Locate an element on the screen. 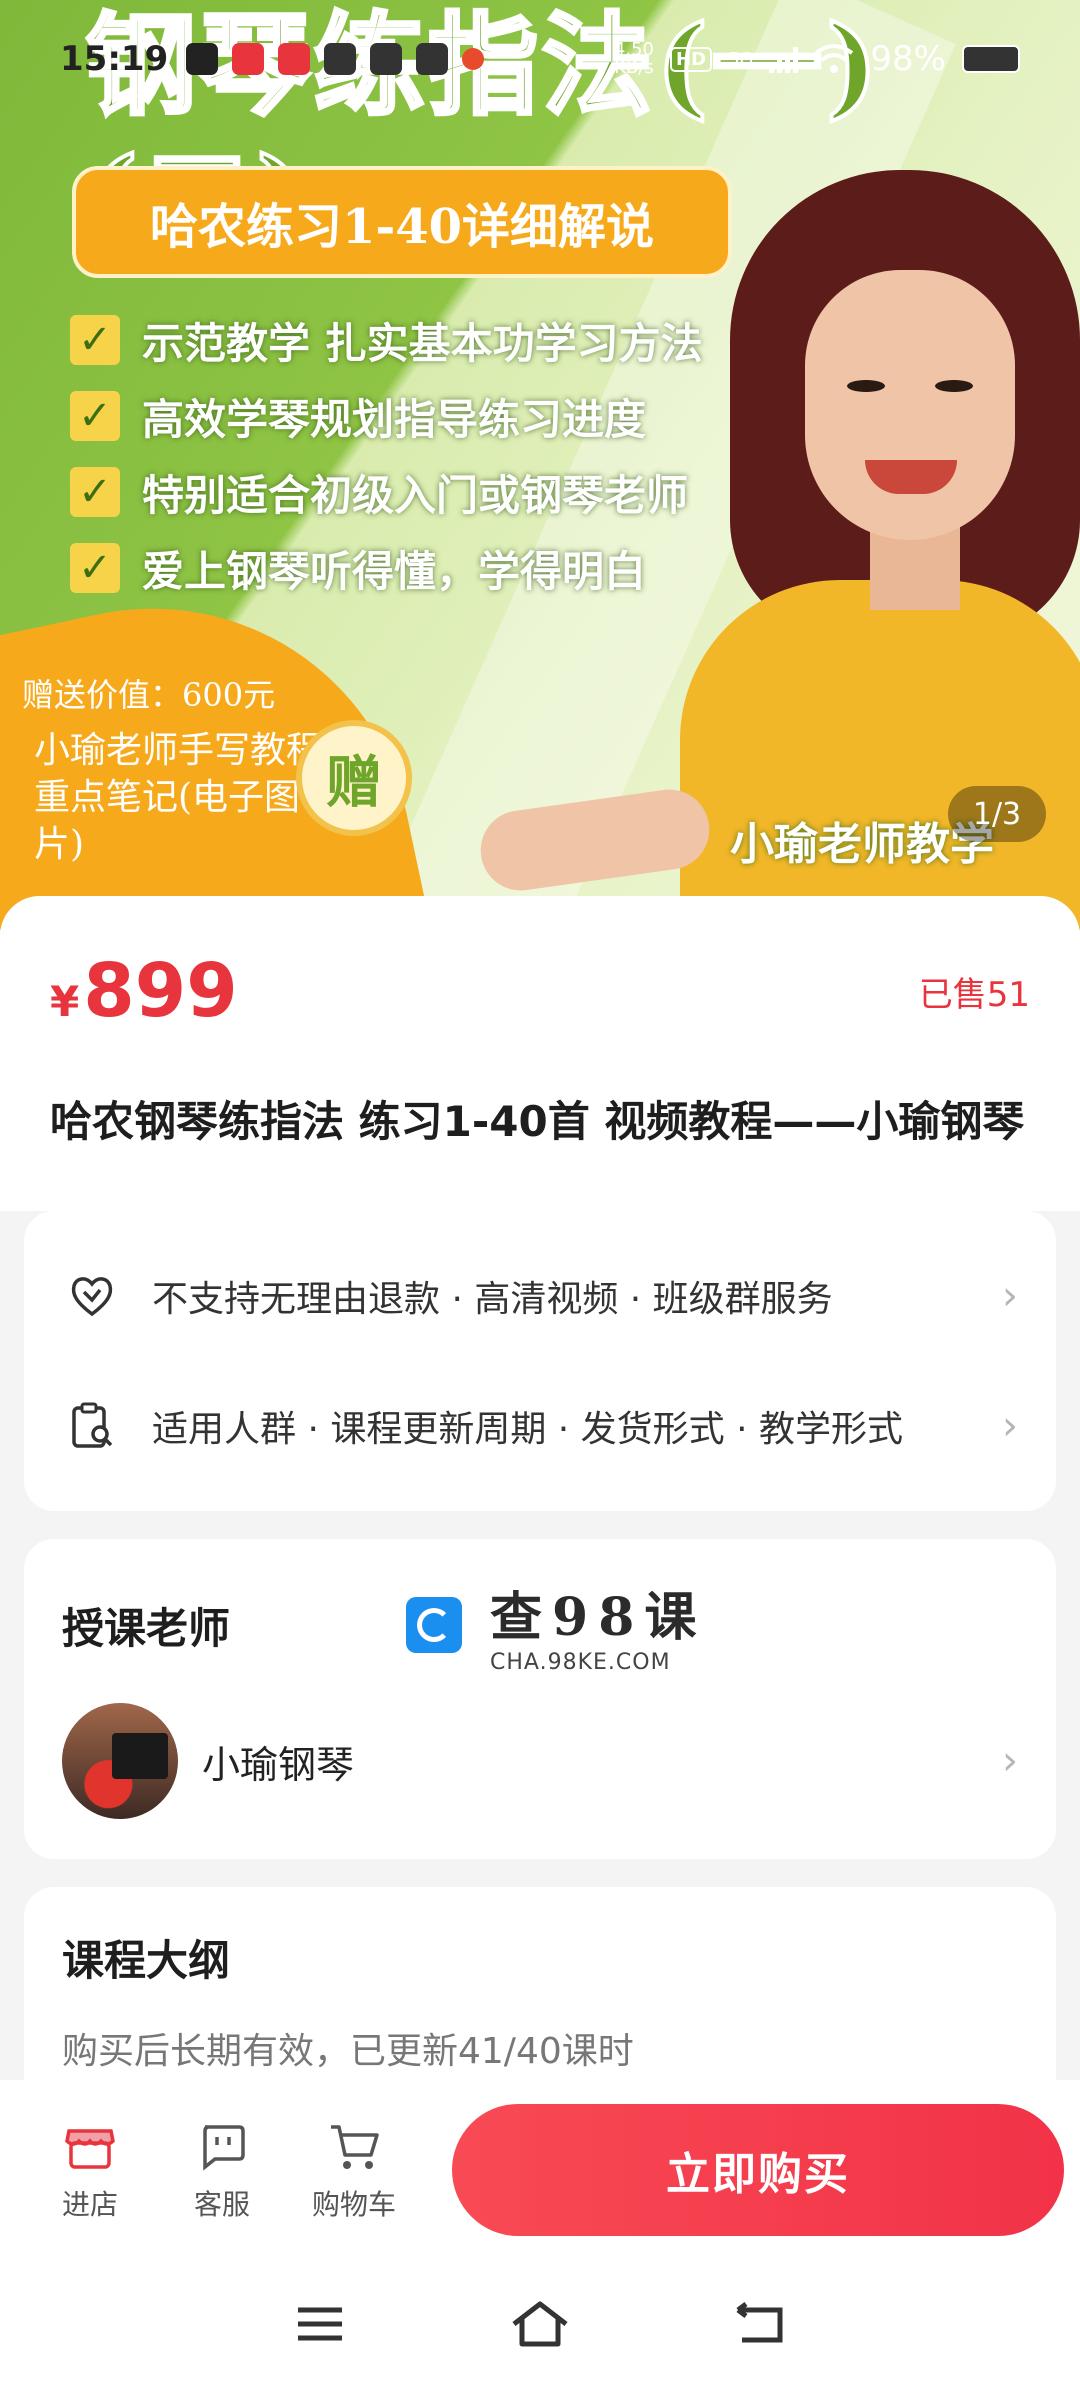 The width and height of the screenshot is (1080, 2388). banner-feature: ✓ 爱上钢琴听得懂，学得明白 is located at coordinates (386, 568).